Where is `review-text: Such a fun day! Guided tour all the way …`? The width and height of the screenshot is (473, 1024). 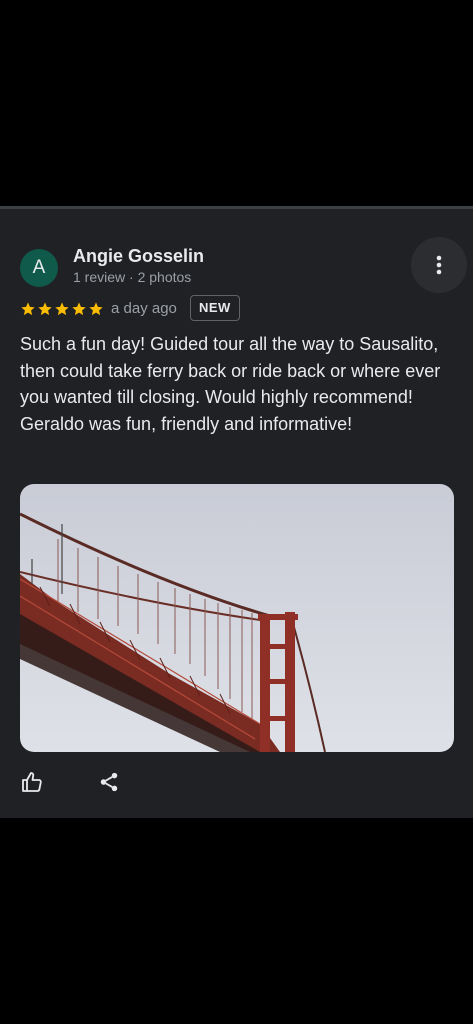
review-text: Such a fun day! Guided tour all the way … is located at coordinates (230, 384).